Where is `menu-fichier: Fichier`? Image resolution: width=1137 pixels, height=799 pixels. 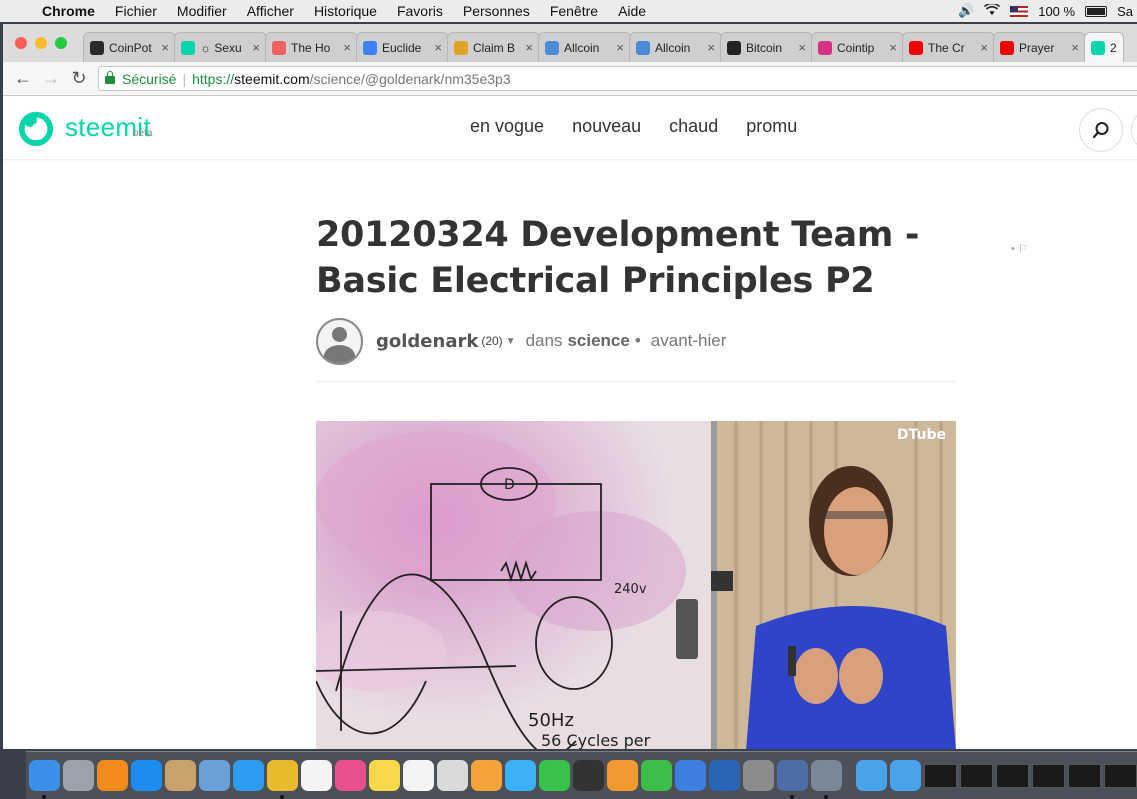 menu-fichier: Fichier is located at coordinates (136, 11).